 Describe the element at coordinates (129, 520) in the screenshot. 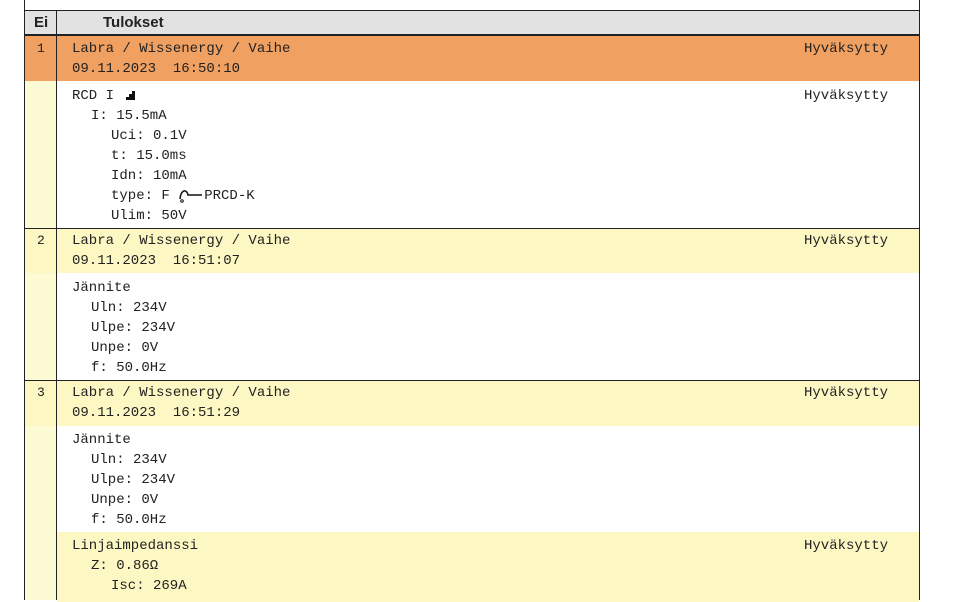

I see `voltage-3-frequency: f: 50.0Hz` at that location.